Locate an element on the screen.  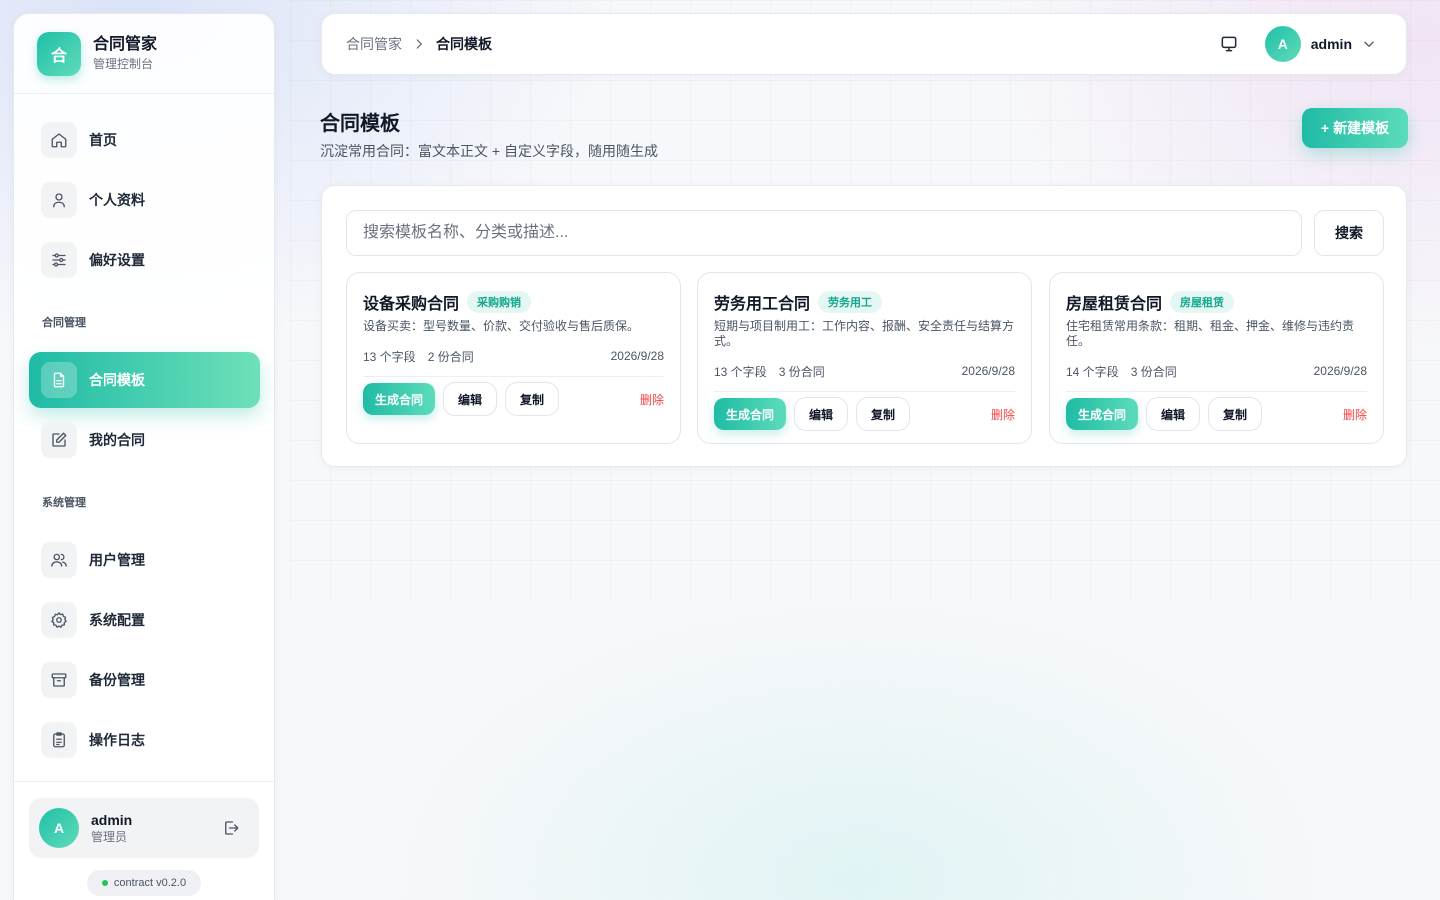
sidebar-item-home: 首页 is located at coordinates (144, 140).